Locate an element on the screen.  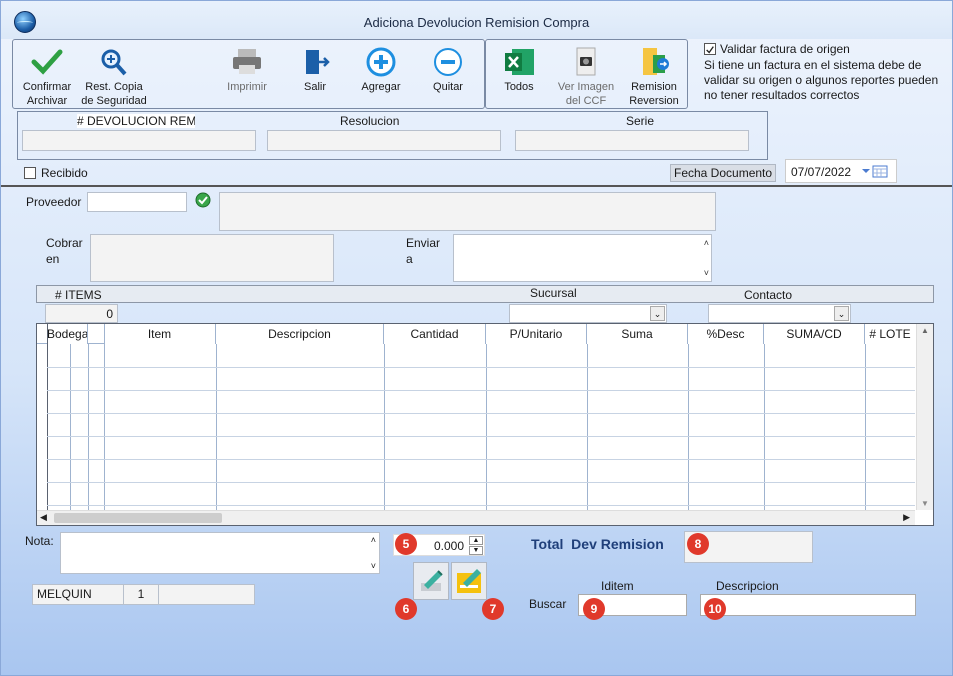
badge-7: 7 is located at coordinates (493, 609).